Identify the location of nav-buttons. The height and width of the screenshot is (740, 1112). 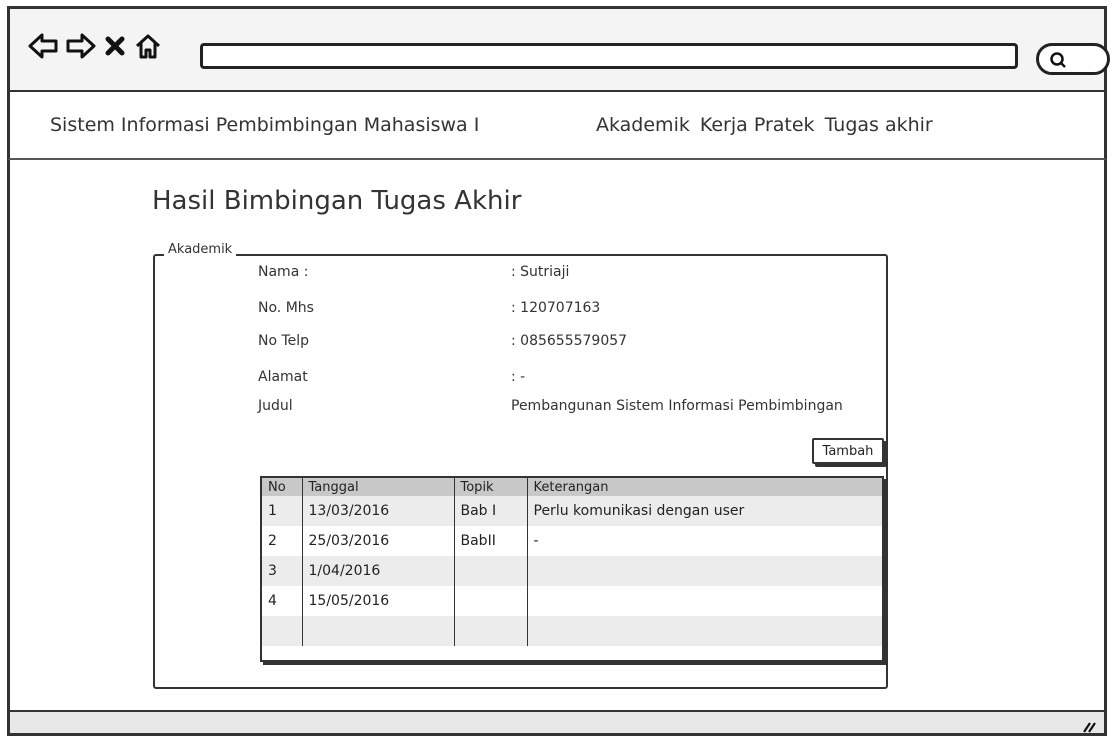
(95, 46).